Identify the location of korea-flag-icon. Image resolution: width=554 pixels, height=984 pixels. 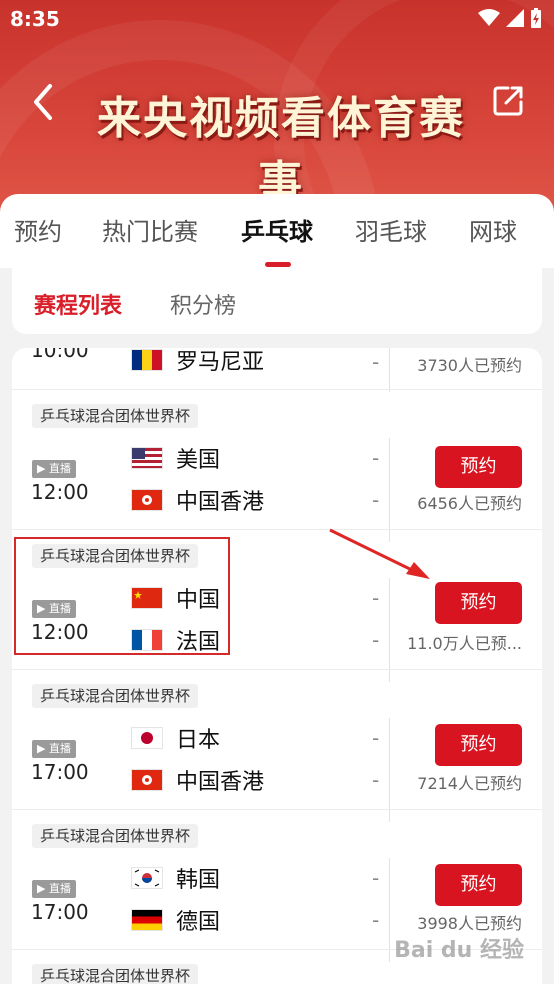
(147, 878).